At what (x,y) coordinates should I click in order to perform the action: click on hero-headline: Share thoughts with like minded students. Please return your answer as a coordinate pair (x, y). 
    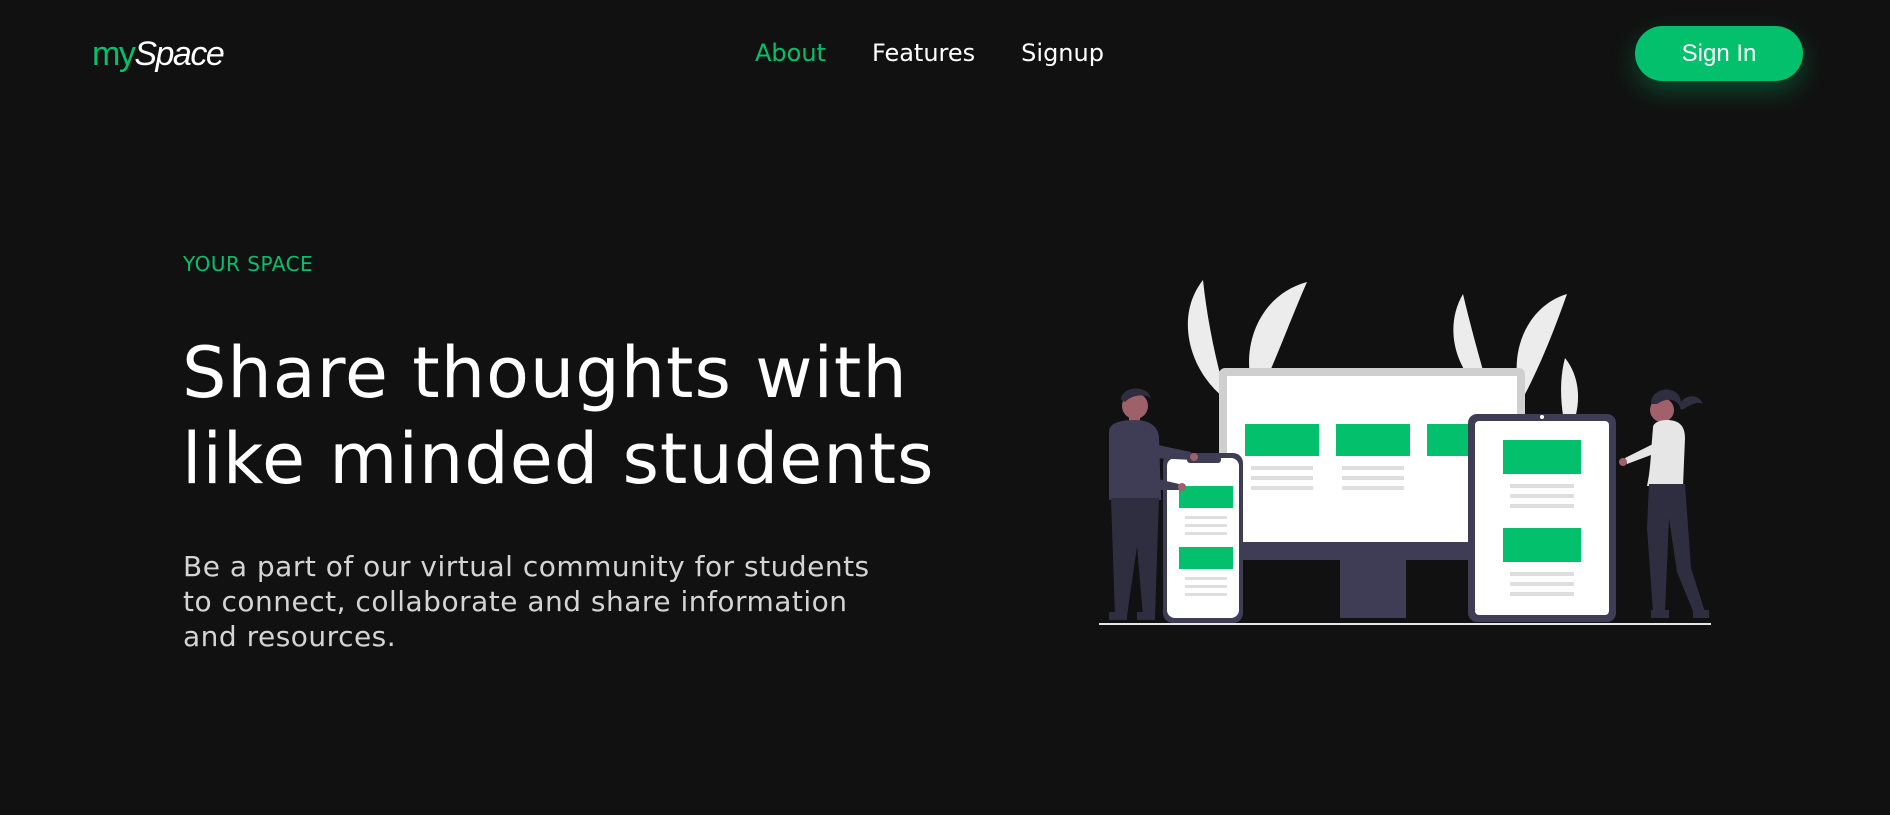
    Looking at the image, I should click on (592, 416).